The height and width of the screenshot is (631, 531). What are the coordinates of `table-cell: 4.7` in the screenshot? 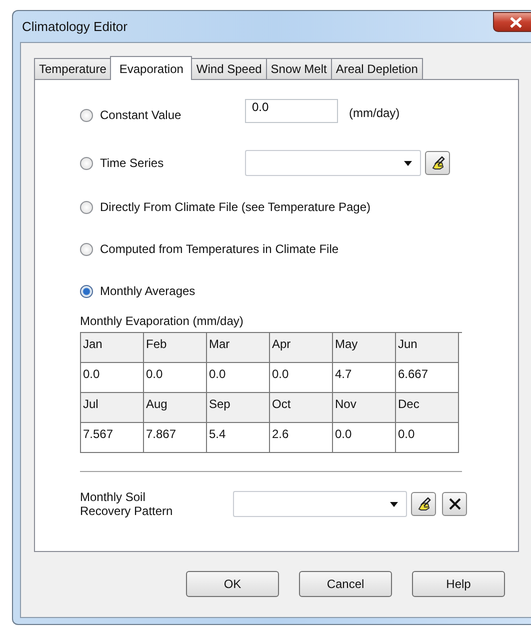 It's located at (364, 378).